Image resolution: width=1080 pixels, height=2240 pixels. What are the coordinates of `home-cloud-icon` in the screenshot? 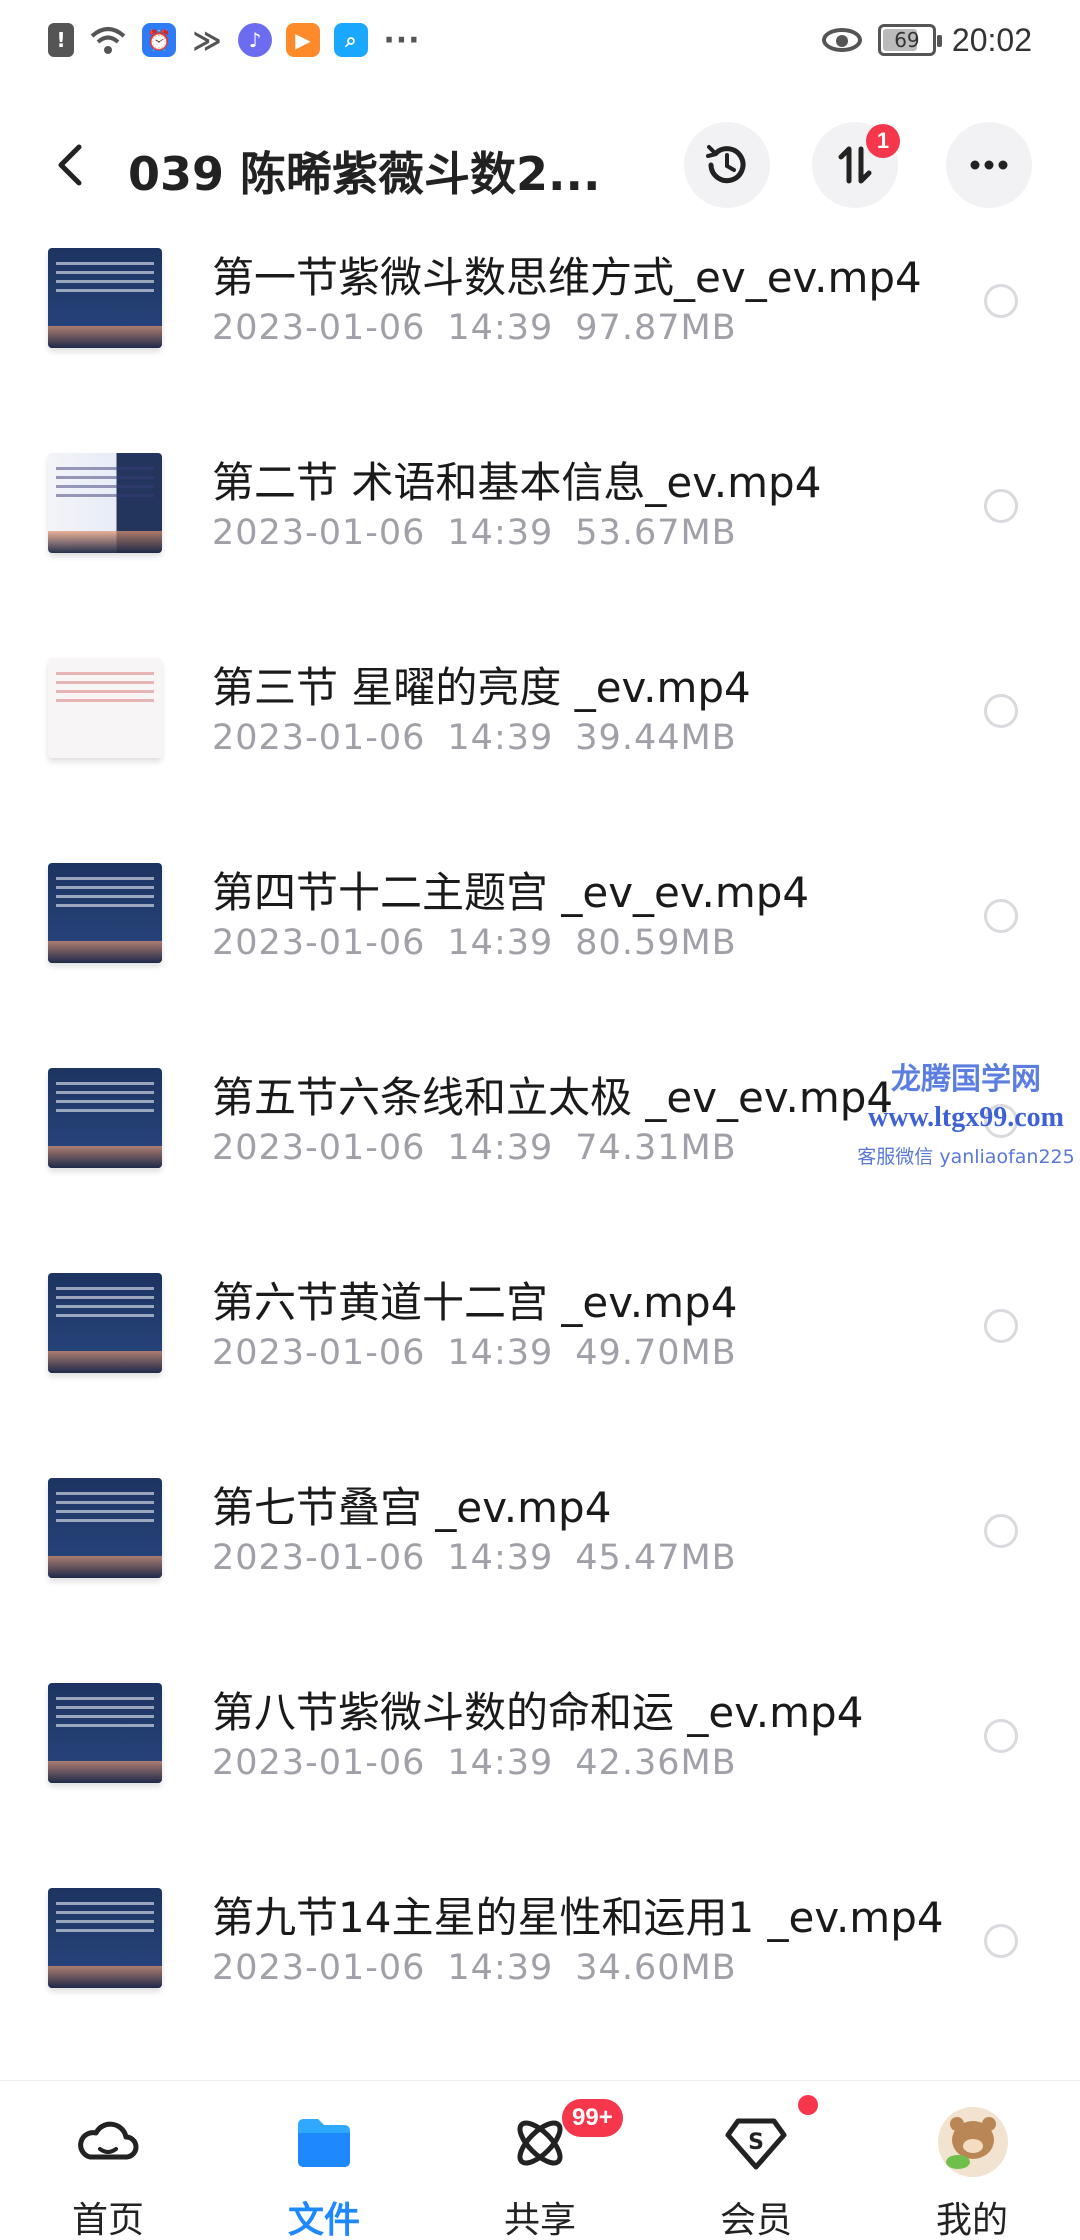 It's located at (108, 2143).